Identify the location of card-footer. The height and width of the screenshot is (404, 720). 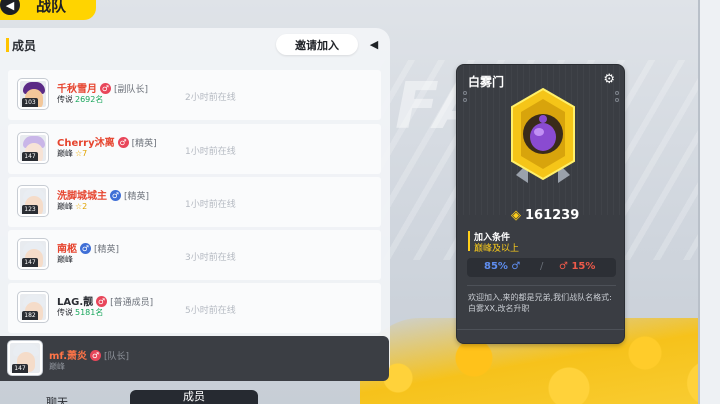
(540, 336).